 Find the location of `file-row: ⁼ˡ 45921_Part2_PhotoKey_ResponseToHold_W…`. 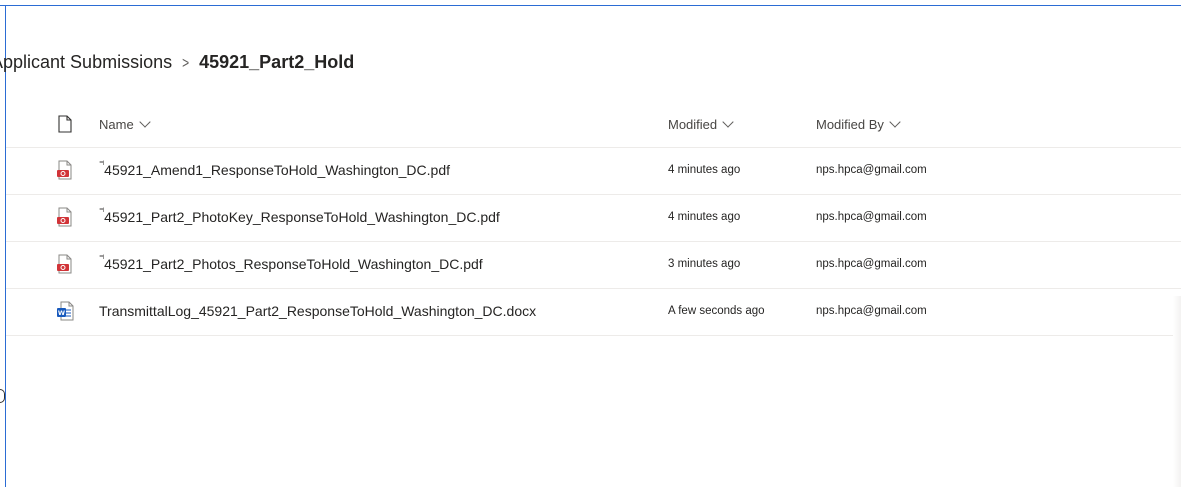

file-row: ⁼ˡ 45921_Part2_PhotoKey_ResponseToHold_W… is located at coordinates (593, 218).